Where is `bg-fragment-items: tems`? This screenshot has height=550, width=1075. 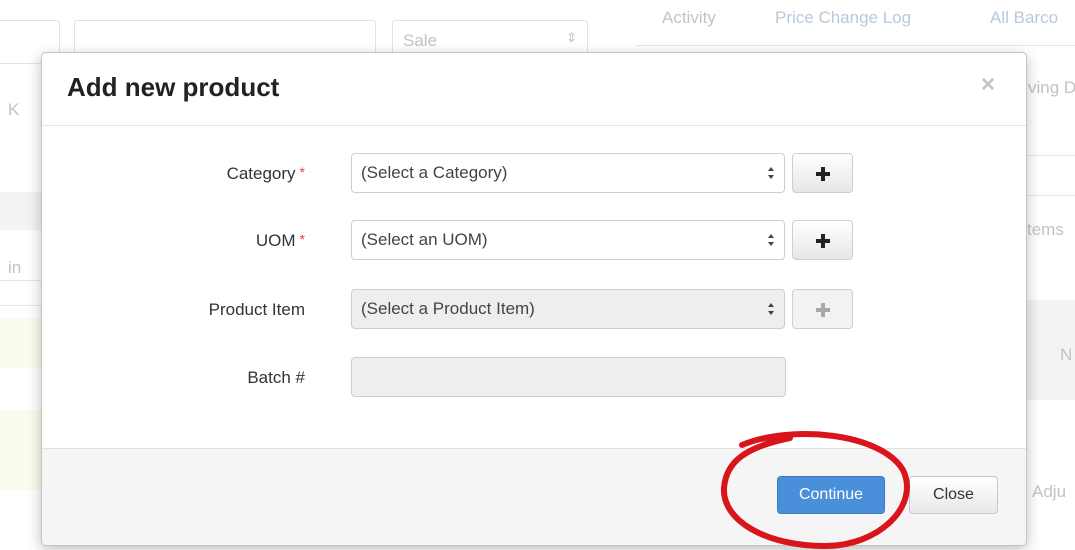 bg-fragment-items: tems is located at coordinates (1045, 229).